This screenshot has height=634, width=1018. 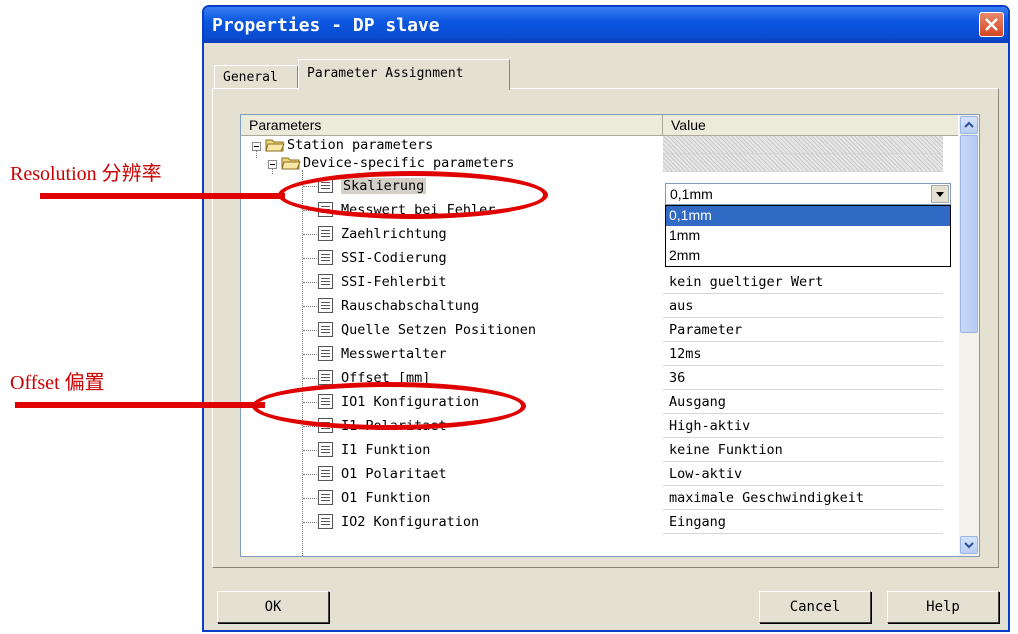 I want to click on column-header-value: Value, so click(x=810, y=125).